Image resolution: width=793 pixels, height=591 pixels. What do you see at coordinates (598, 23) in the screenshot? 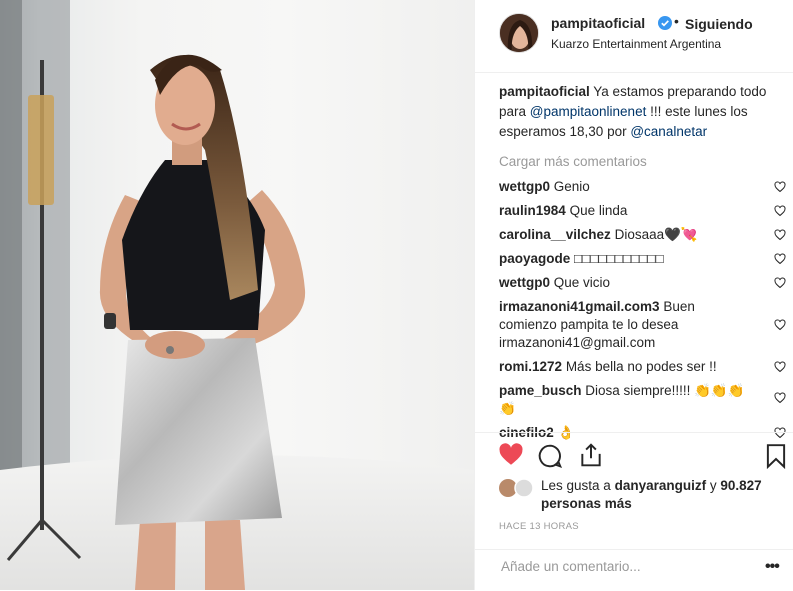
I see `header-username: pampitaoficial` at bounding box center [598, 23].